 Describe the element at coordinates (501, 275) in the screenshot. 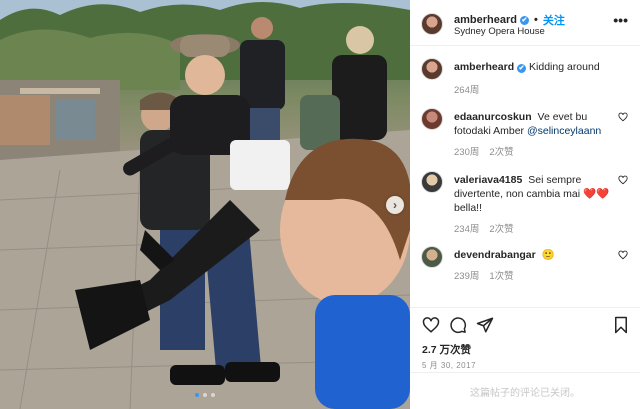

I see `comment-likes: 1次赞` at that location.